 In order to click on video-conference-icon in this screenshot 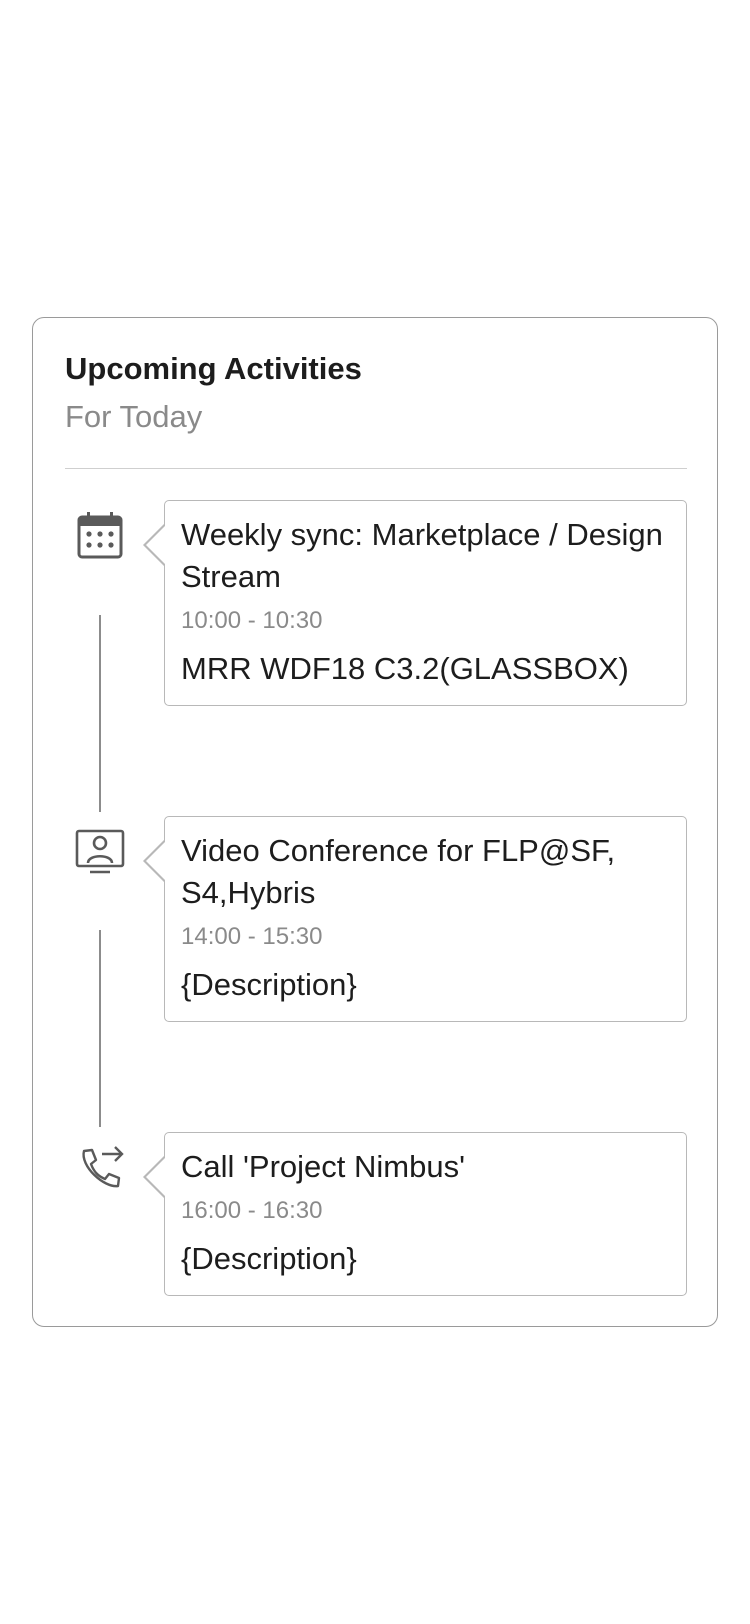, I will do `click(100, 852)`.